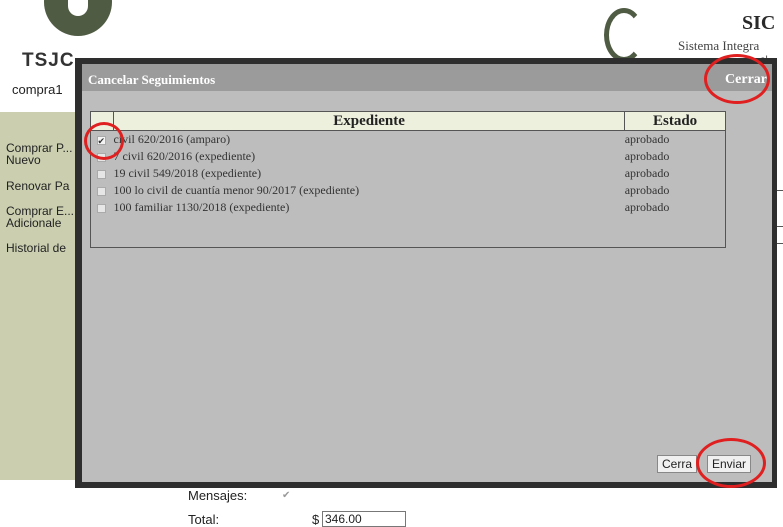 The width and height of the screenshot is (783, 527). Describe the element at coordinates (408, 140) in the screenshot. I see `table-row: ✔ civil 620/2016 (amparo) aprobado` at that location.